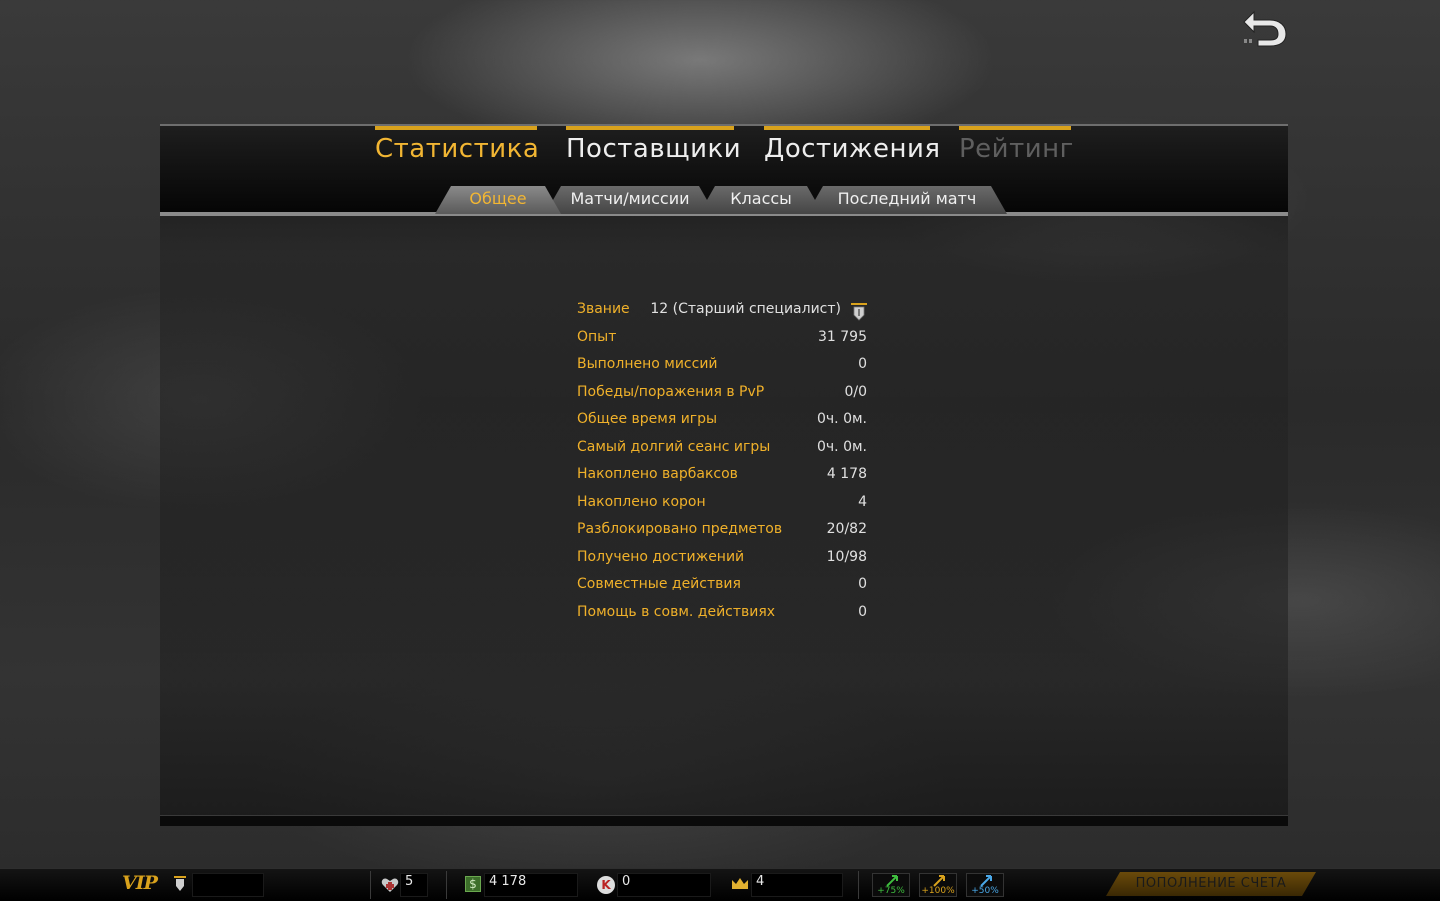 Image resolution: width=1440 pixels, height=901 pixels. I want to click on stat-row: Выполнено миссий 0, so click(722, 367).